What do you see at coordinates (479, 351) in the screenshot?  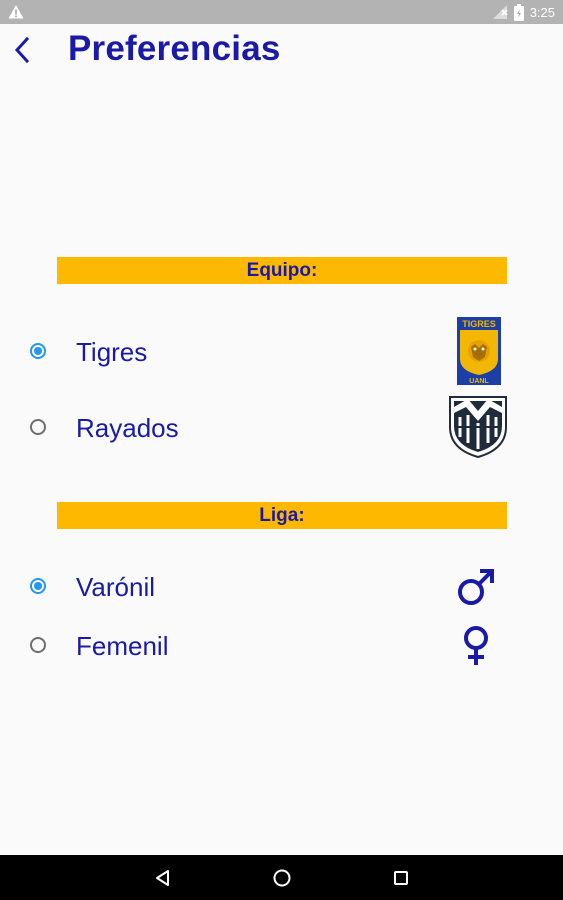 I see `tigres-logo-icon: TIGRES UANL` at bounding box center [479, 351].